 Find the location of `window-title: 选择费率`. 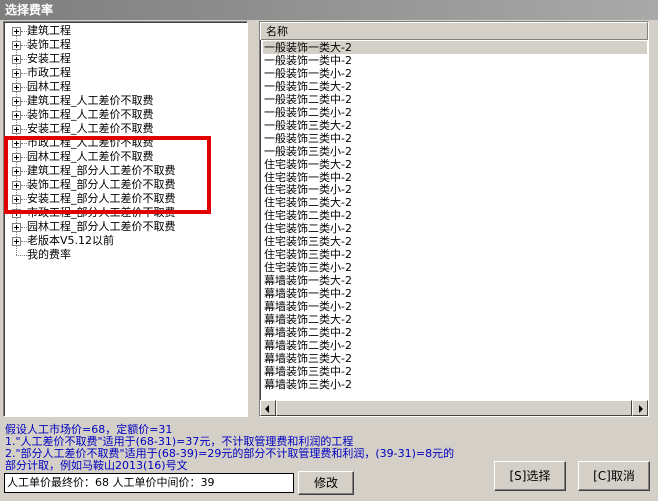

window-title: 选择费率 is located at coordinates (329, 10).